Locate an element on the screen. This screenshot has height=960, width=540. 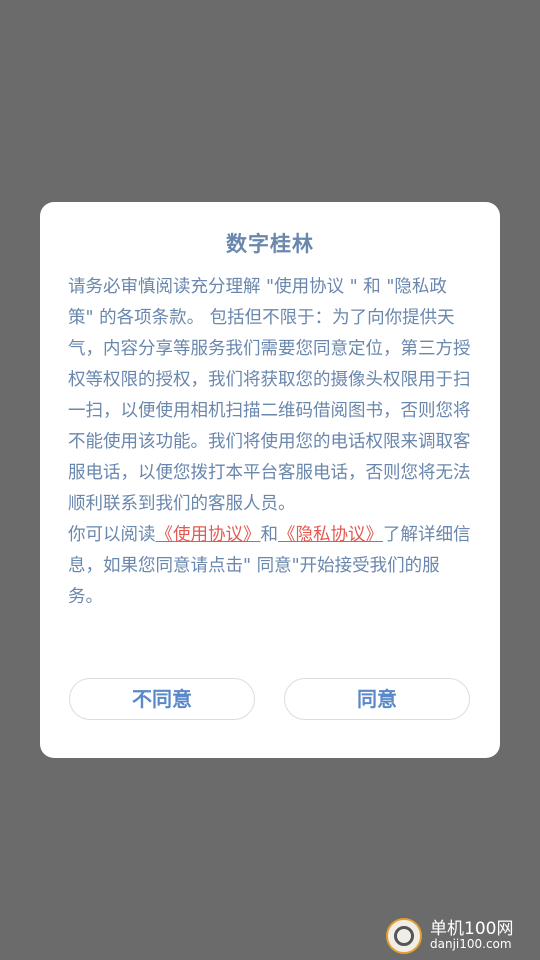
read-prefix: 你可以阅读 is located at coordinates (112, 535).